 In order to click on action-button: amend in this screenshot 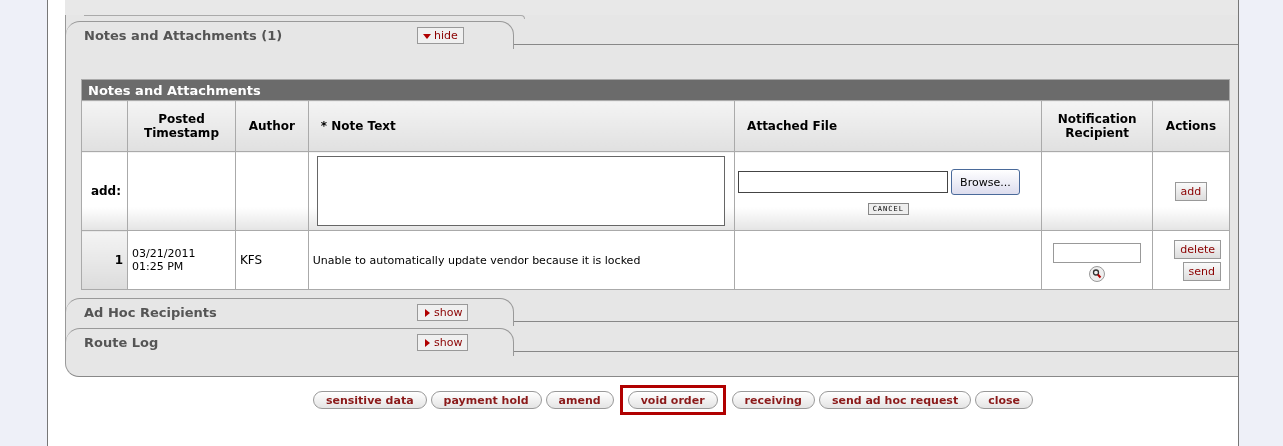, I will do `click(579, 400)`.